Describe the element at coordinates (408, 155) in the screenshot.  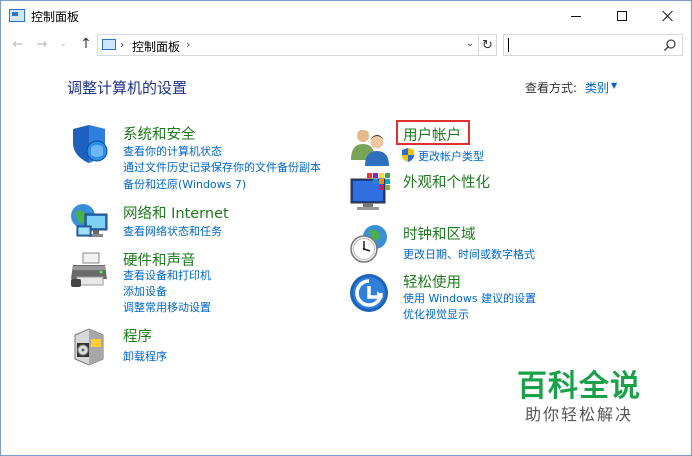
I see `uac-shield-icon` at that location.